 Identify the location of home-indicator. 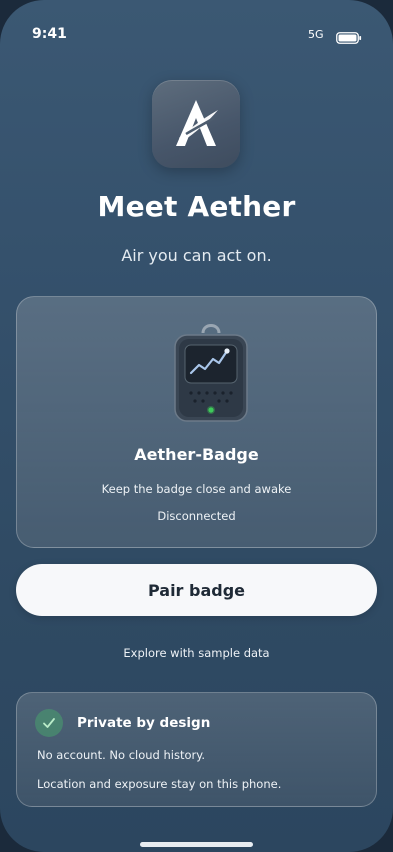
(196, 844).